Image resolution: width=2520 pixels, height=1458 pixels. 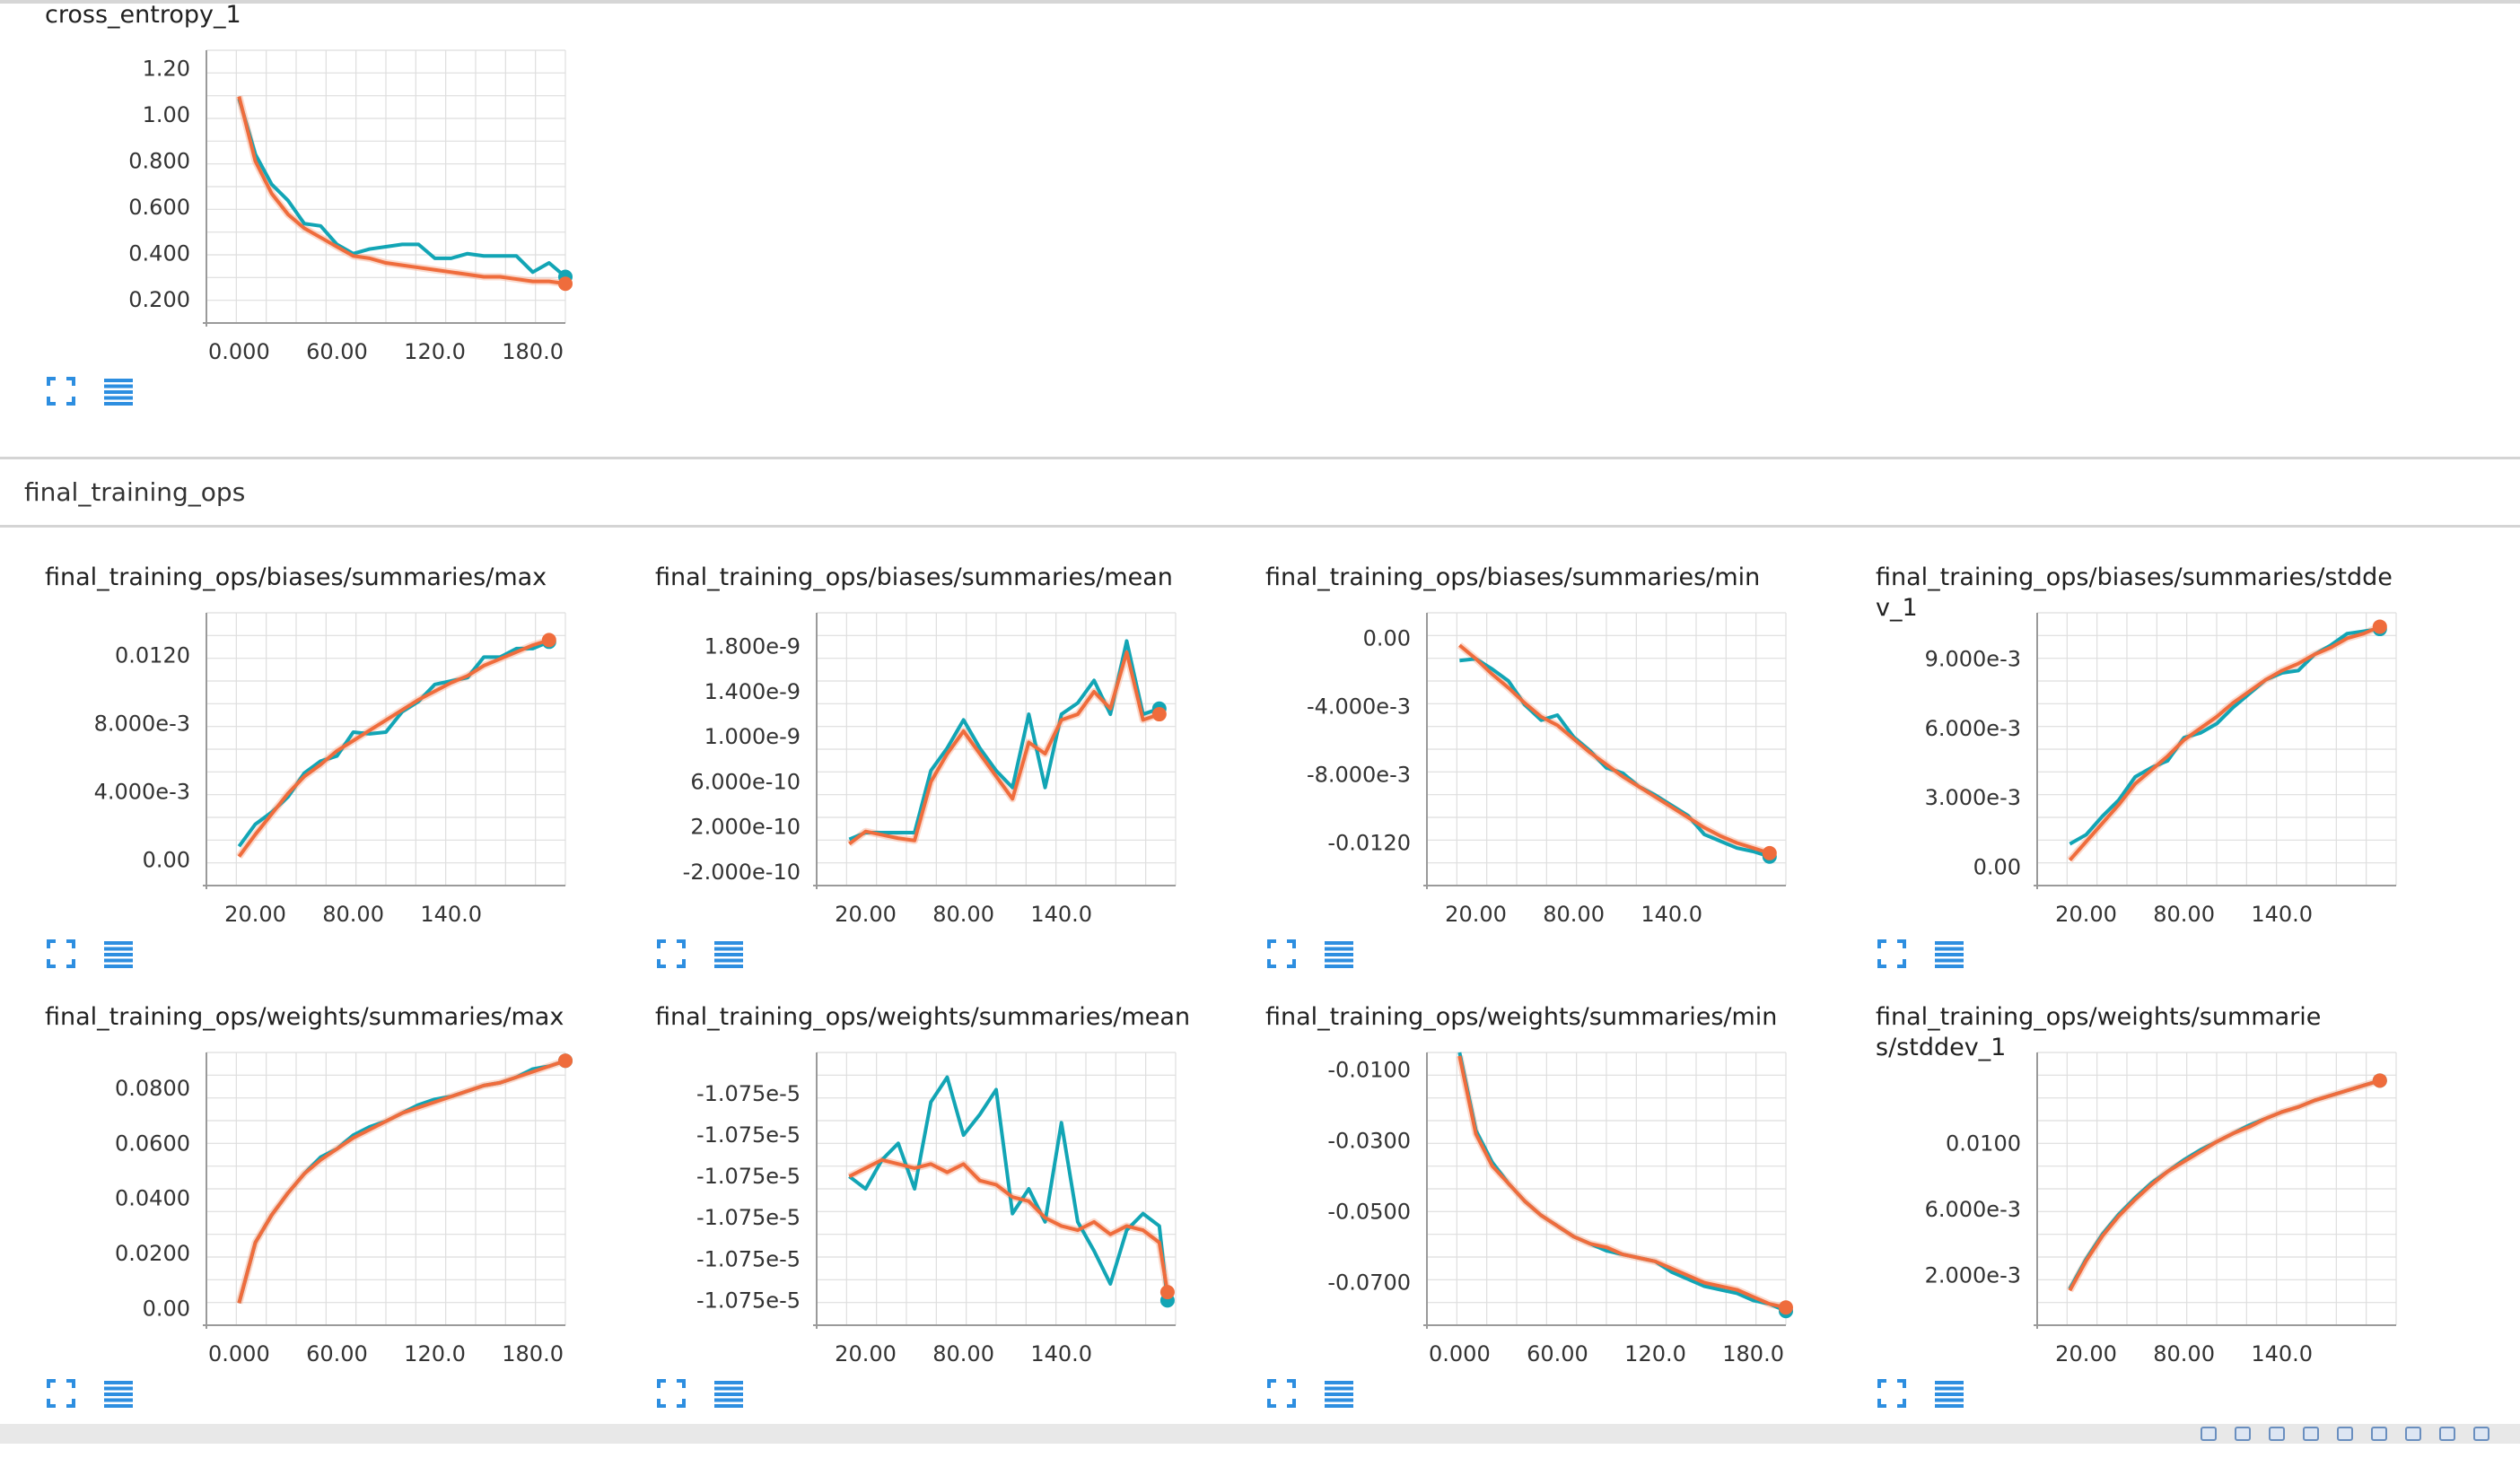 I want to click on y-tick-label: 0.0200, so click(x=153, y=1253).